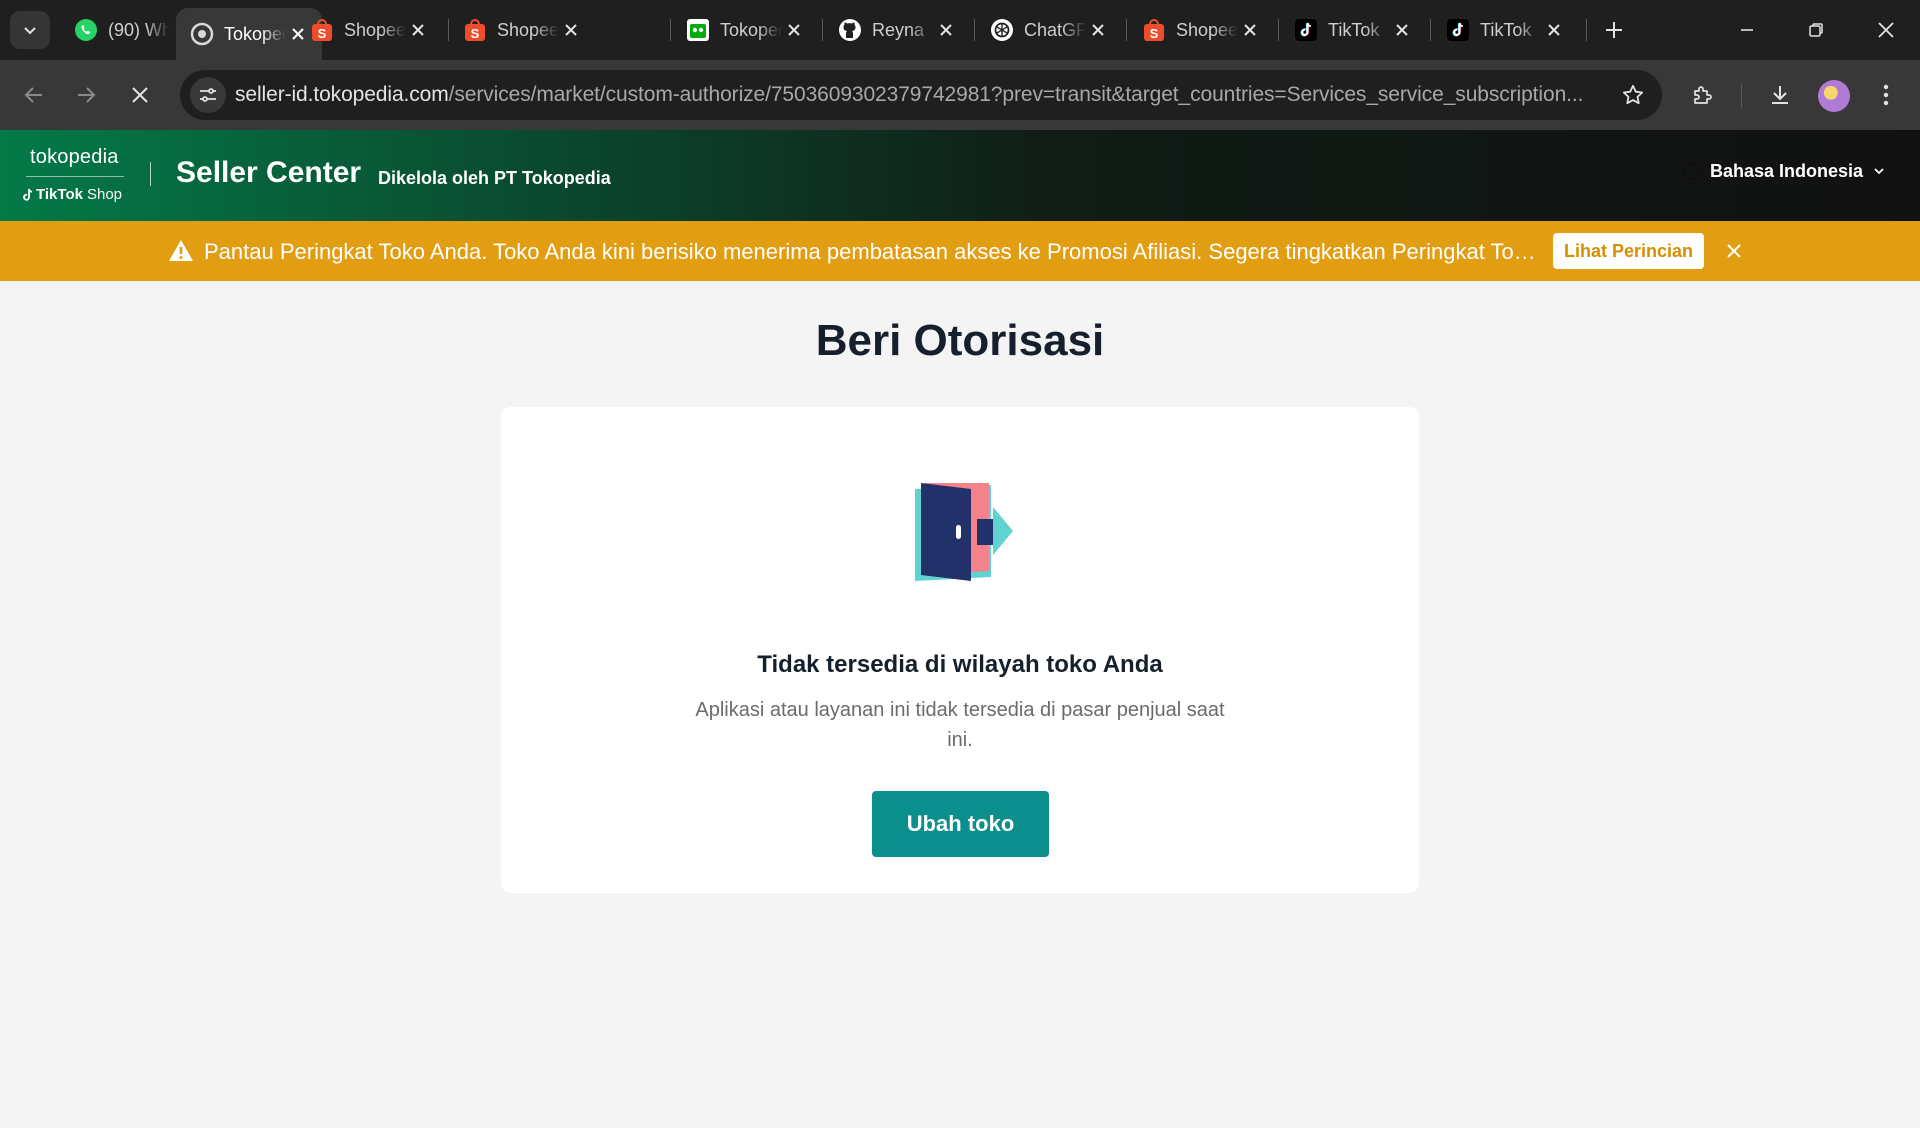 The width and height of the screenshot is (1920, 1128). Describe the element at coordinates (960, 340) in the screenshot. I see `page-title: Beri Otorisasi` at that location.